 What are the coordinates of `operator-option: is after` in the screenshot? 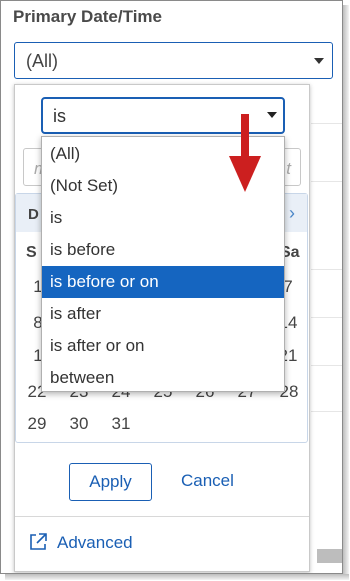 It's located at (163, 314).